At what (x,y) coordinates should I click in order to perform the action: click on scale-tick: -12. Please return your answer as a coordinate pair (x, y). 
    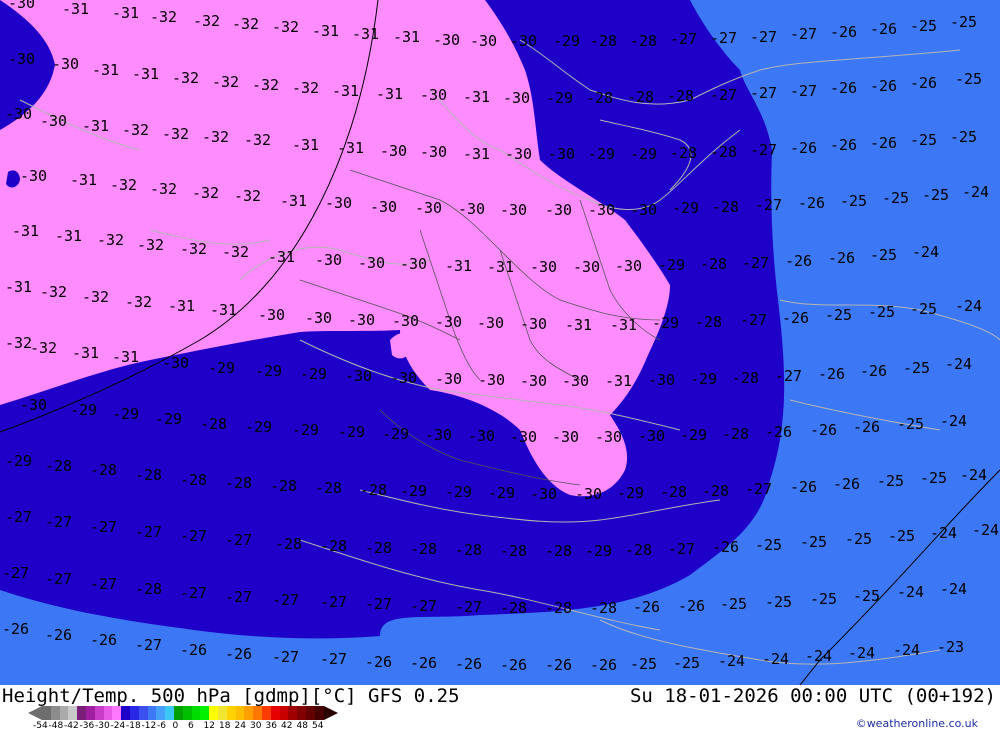
    Looking at the image, I should click on (149, 726).